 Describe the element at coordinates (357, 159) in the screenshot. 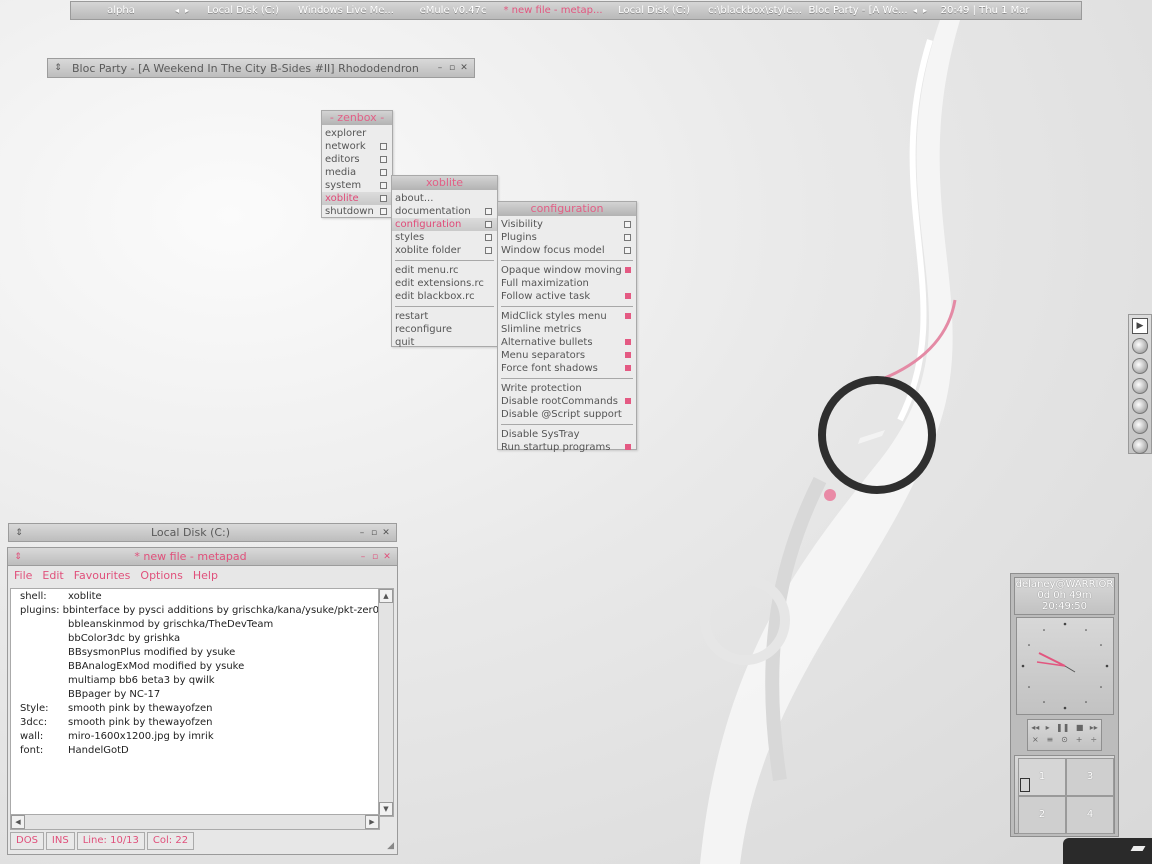

I see `menu-item-editors: editors` at that location.